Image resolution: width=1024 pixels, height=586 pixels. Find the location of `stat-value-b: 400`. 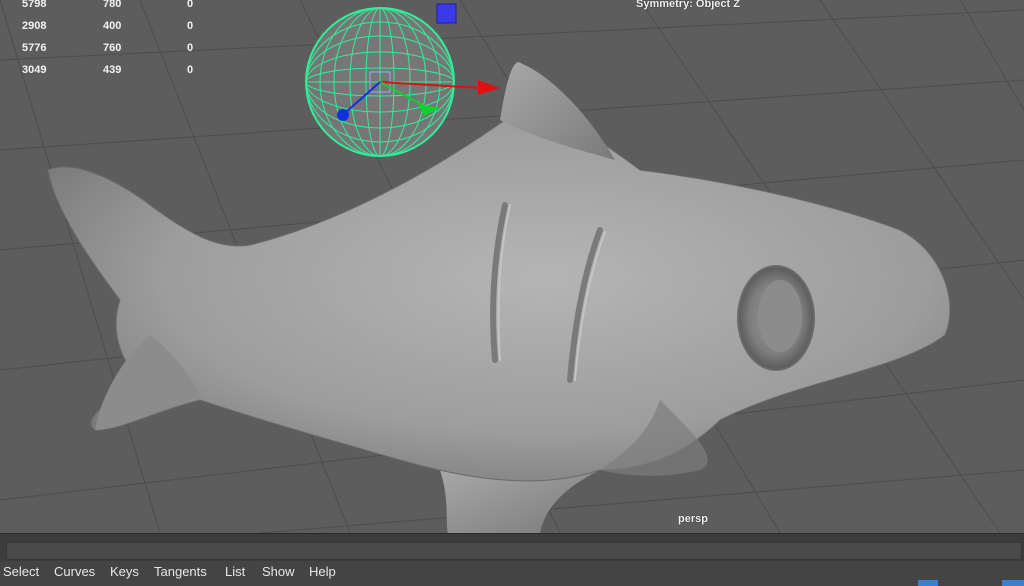

stat-value-b: 400 is located at coordinates (112, 26).